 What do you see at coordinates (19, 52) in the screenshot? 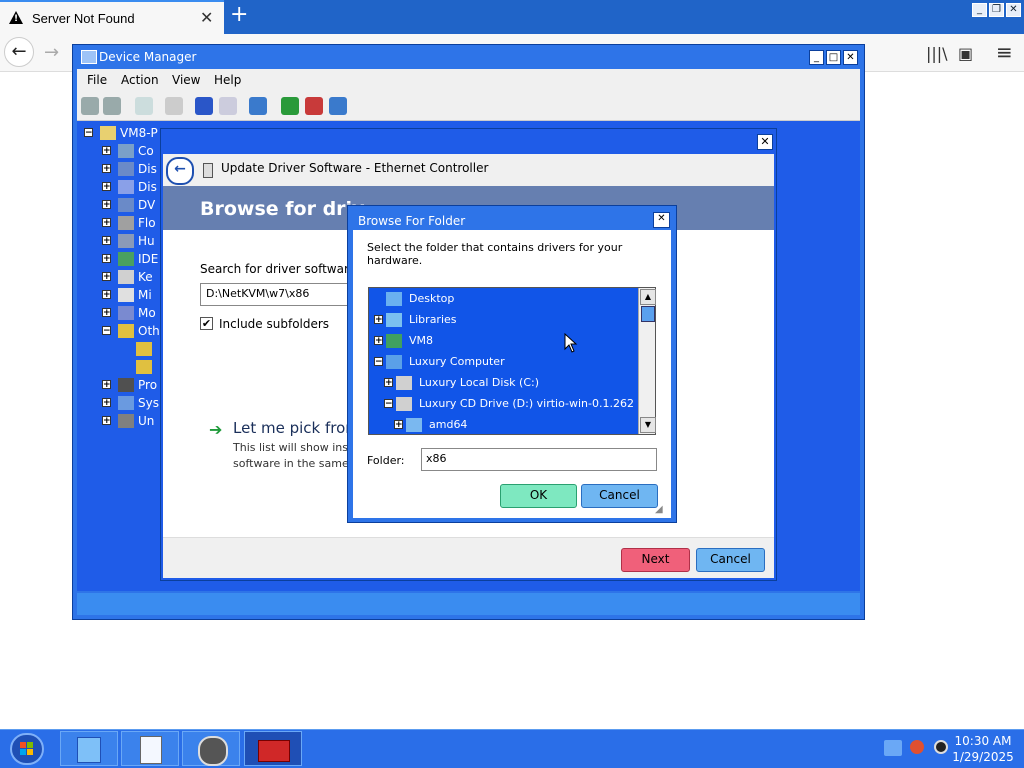
I see `back-arrow-icon: ←` at bounding box center [19, 52].